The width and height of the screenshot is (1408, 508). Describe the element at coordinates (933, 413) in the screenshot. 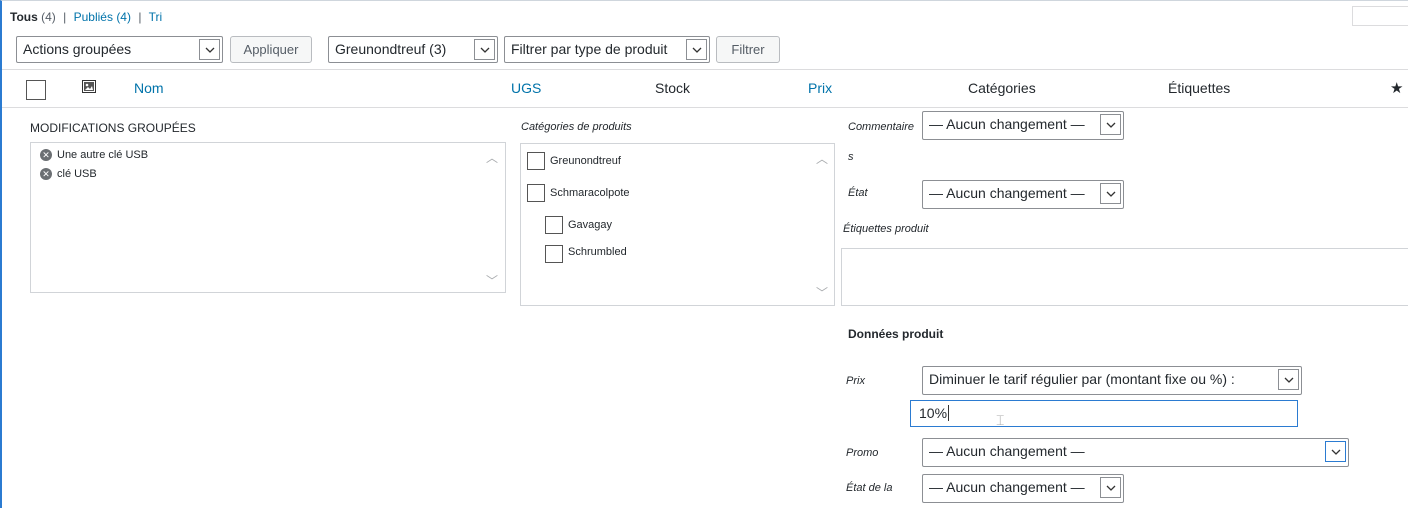

I see `price-change-input-value: 10%` at that location.